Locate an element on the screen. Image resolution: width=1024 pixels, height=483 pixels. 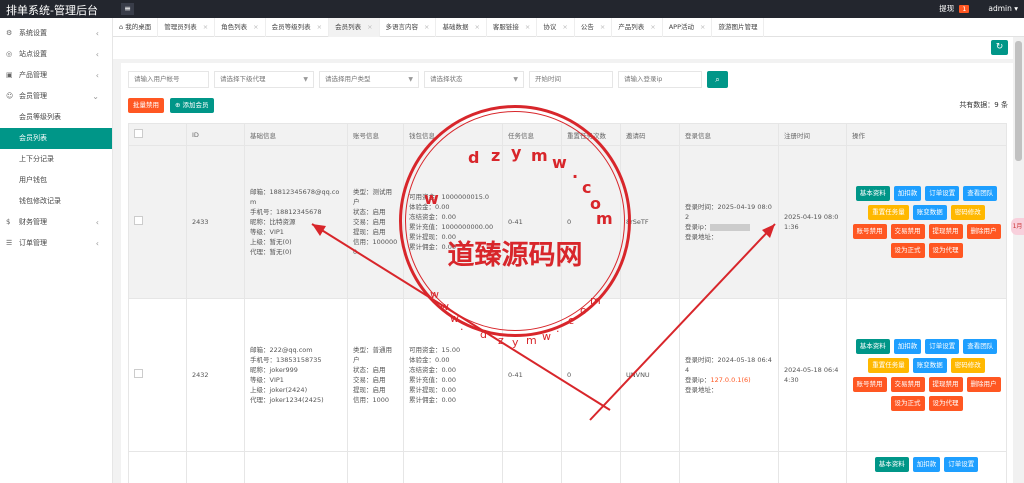
tab-product-list: 产品列表 × is located at coordinates (637, 27).